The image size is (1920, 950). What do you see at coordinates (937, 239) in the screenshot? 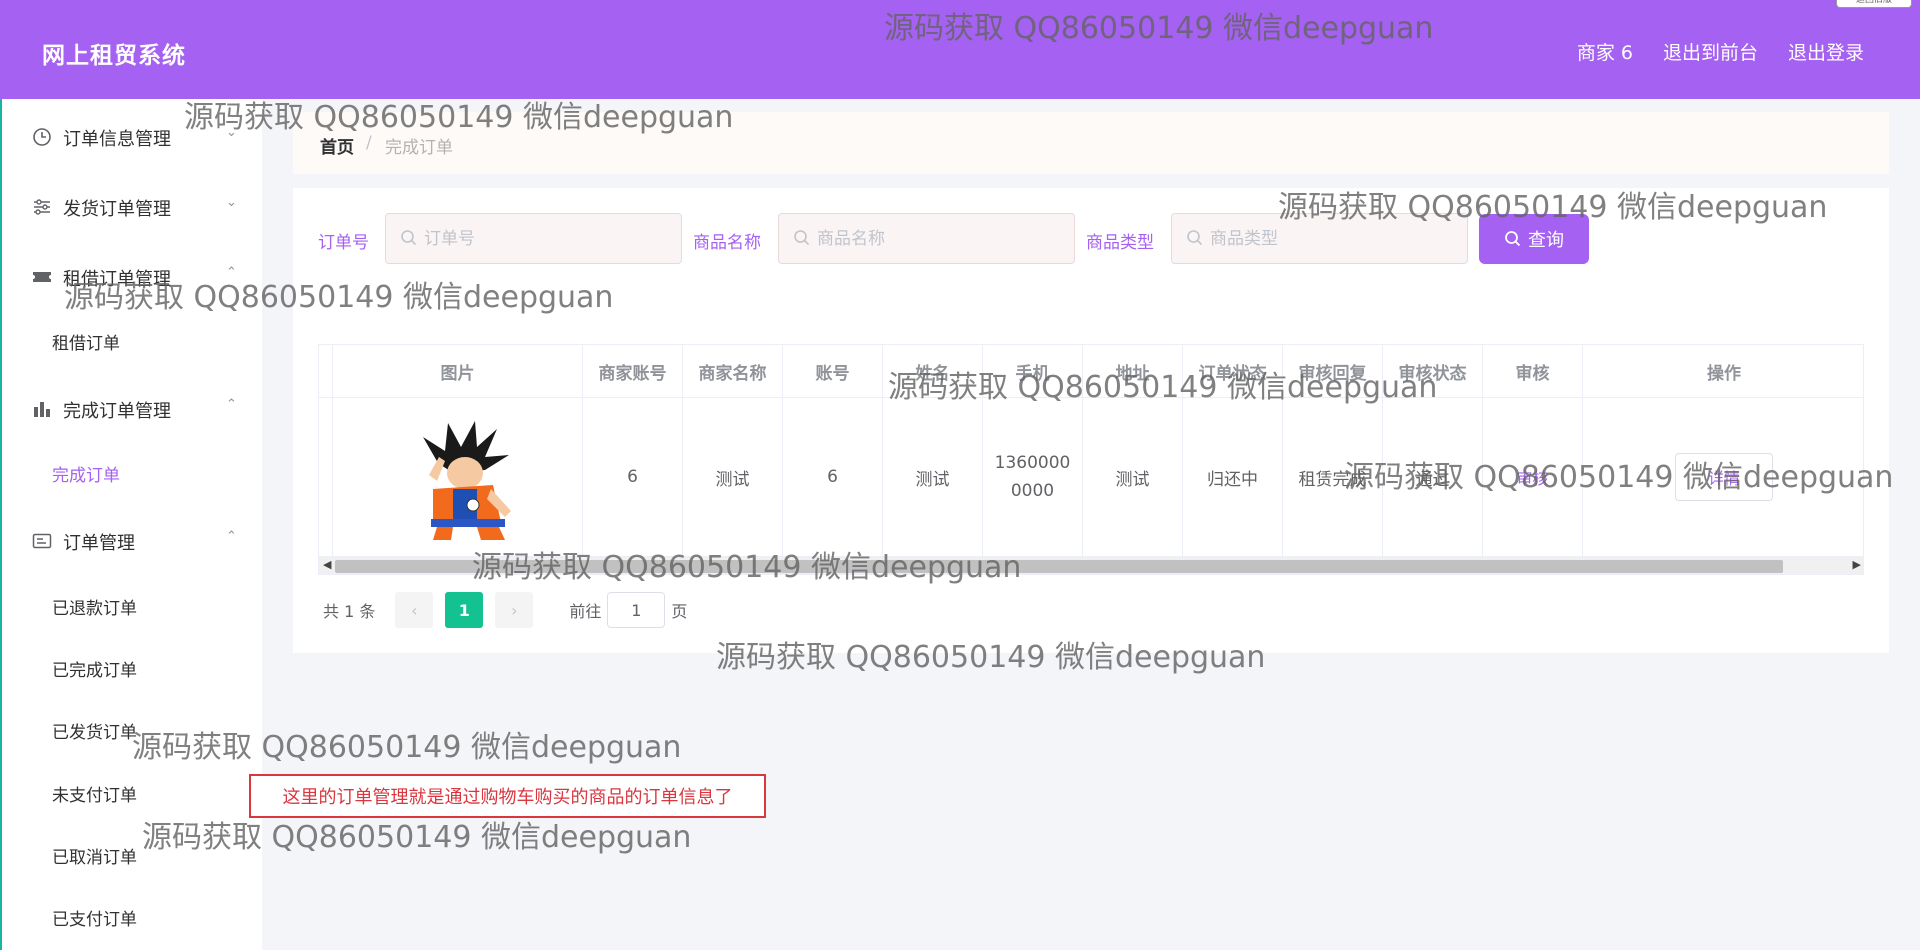
I see `product-name-input` at bounding box center [937, 239].